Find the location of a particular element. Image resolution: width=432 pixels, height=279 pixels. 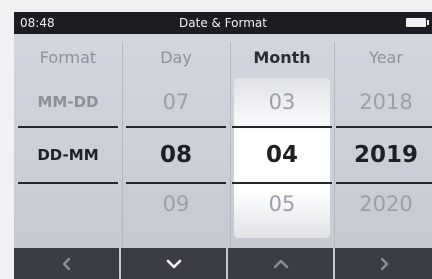

up-button is located at coordinates (280, 263).